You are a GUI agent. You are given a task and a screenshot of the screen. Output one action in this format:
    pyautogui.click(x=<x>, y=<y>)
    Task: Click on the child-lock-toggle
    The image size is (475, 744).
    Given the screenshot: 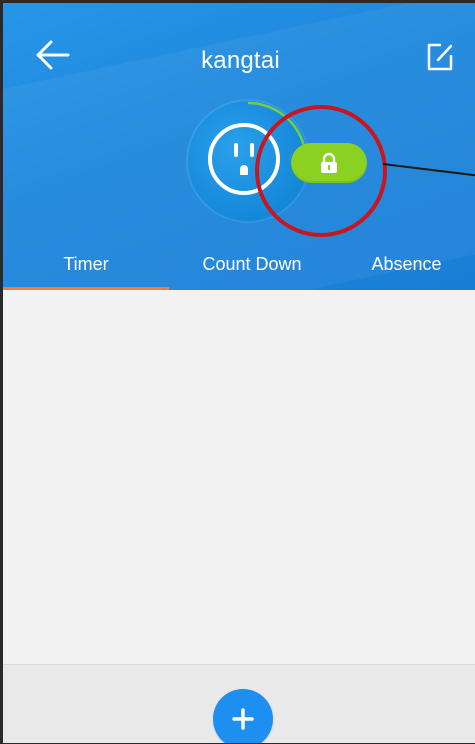 What is the action you would take?
    pyautogui.click(x=329, y=163)
    